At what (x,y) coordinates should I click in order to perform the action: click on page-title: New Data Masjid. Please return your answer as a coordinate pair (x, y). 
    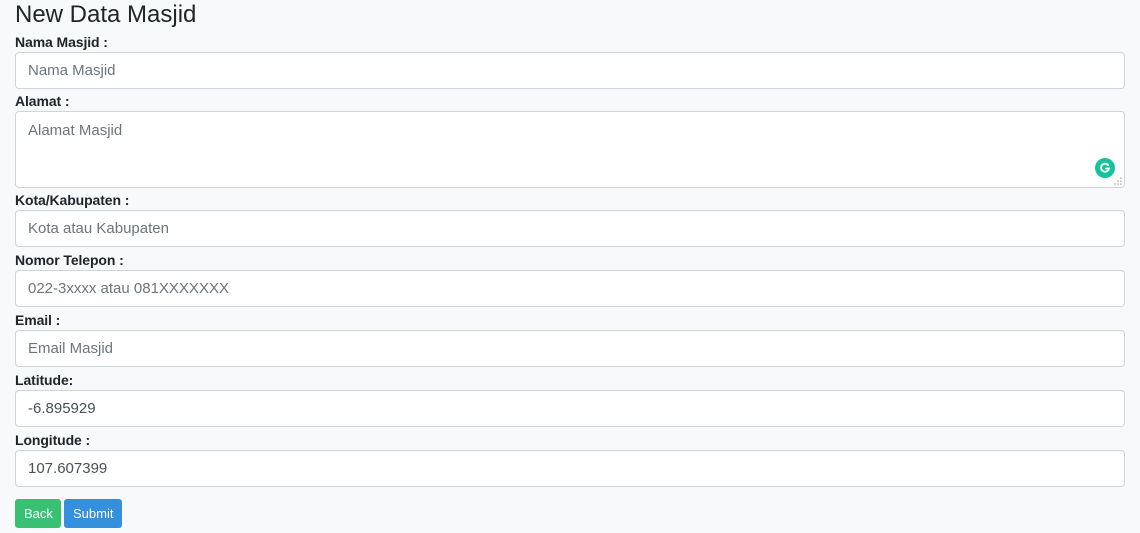
    Looking at the image, I should click on (106, 14).